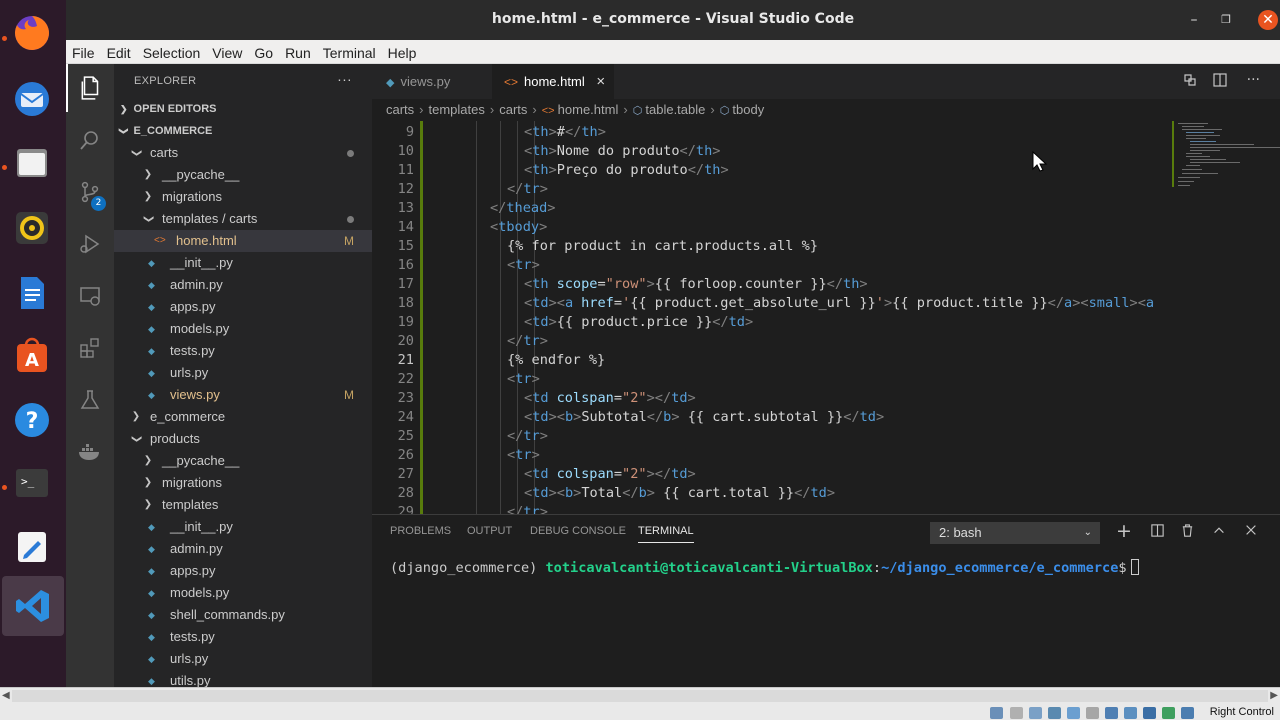 This screenshot has height=720, width=1280. What do you see at coordinates (32, 99) in the screenshot?
I see `thunderbird-icon` at bounding box center [32, 99].